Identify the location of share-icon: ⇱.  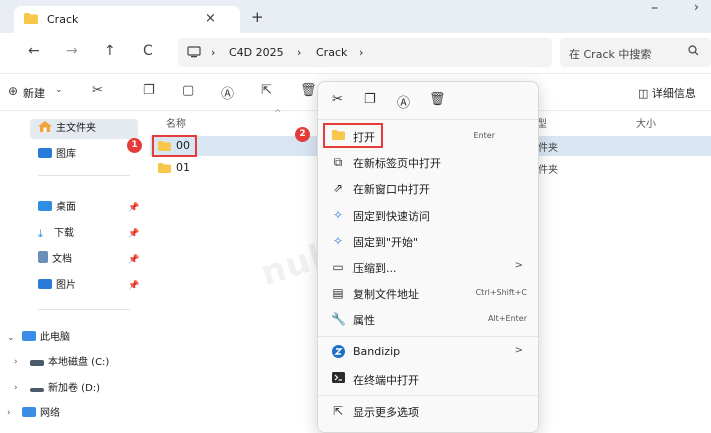
(266, 90).